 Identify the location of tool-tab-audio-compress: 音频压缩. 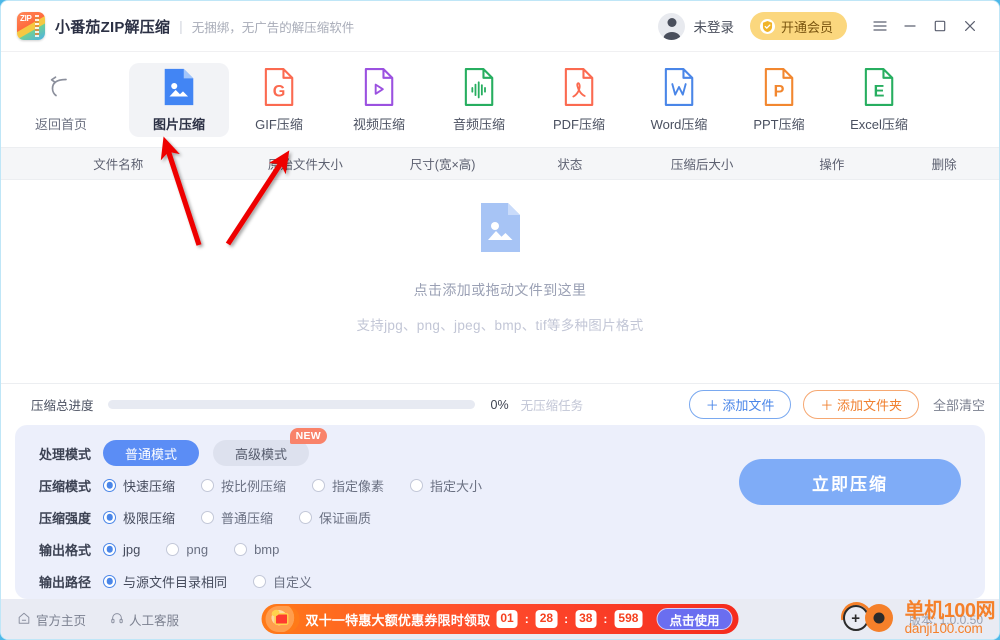
(479, 100).